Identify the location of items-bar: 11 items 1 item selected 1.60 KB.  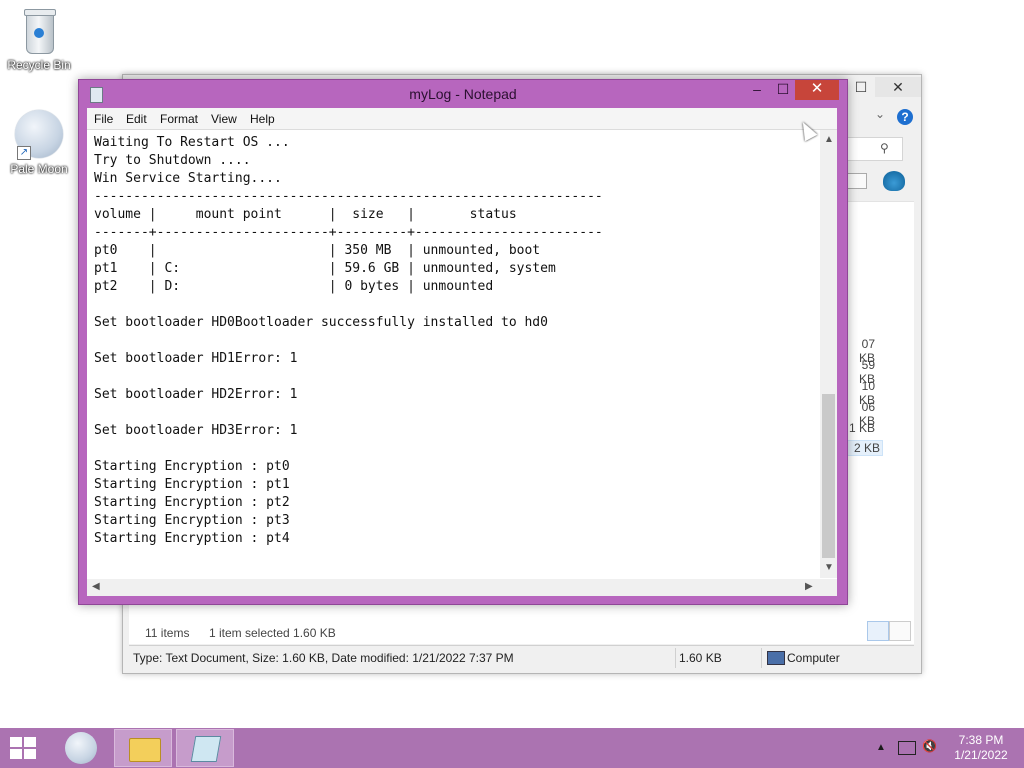
(521, 633).